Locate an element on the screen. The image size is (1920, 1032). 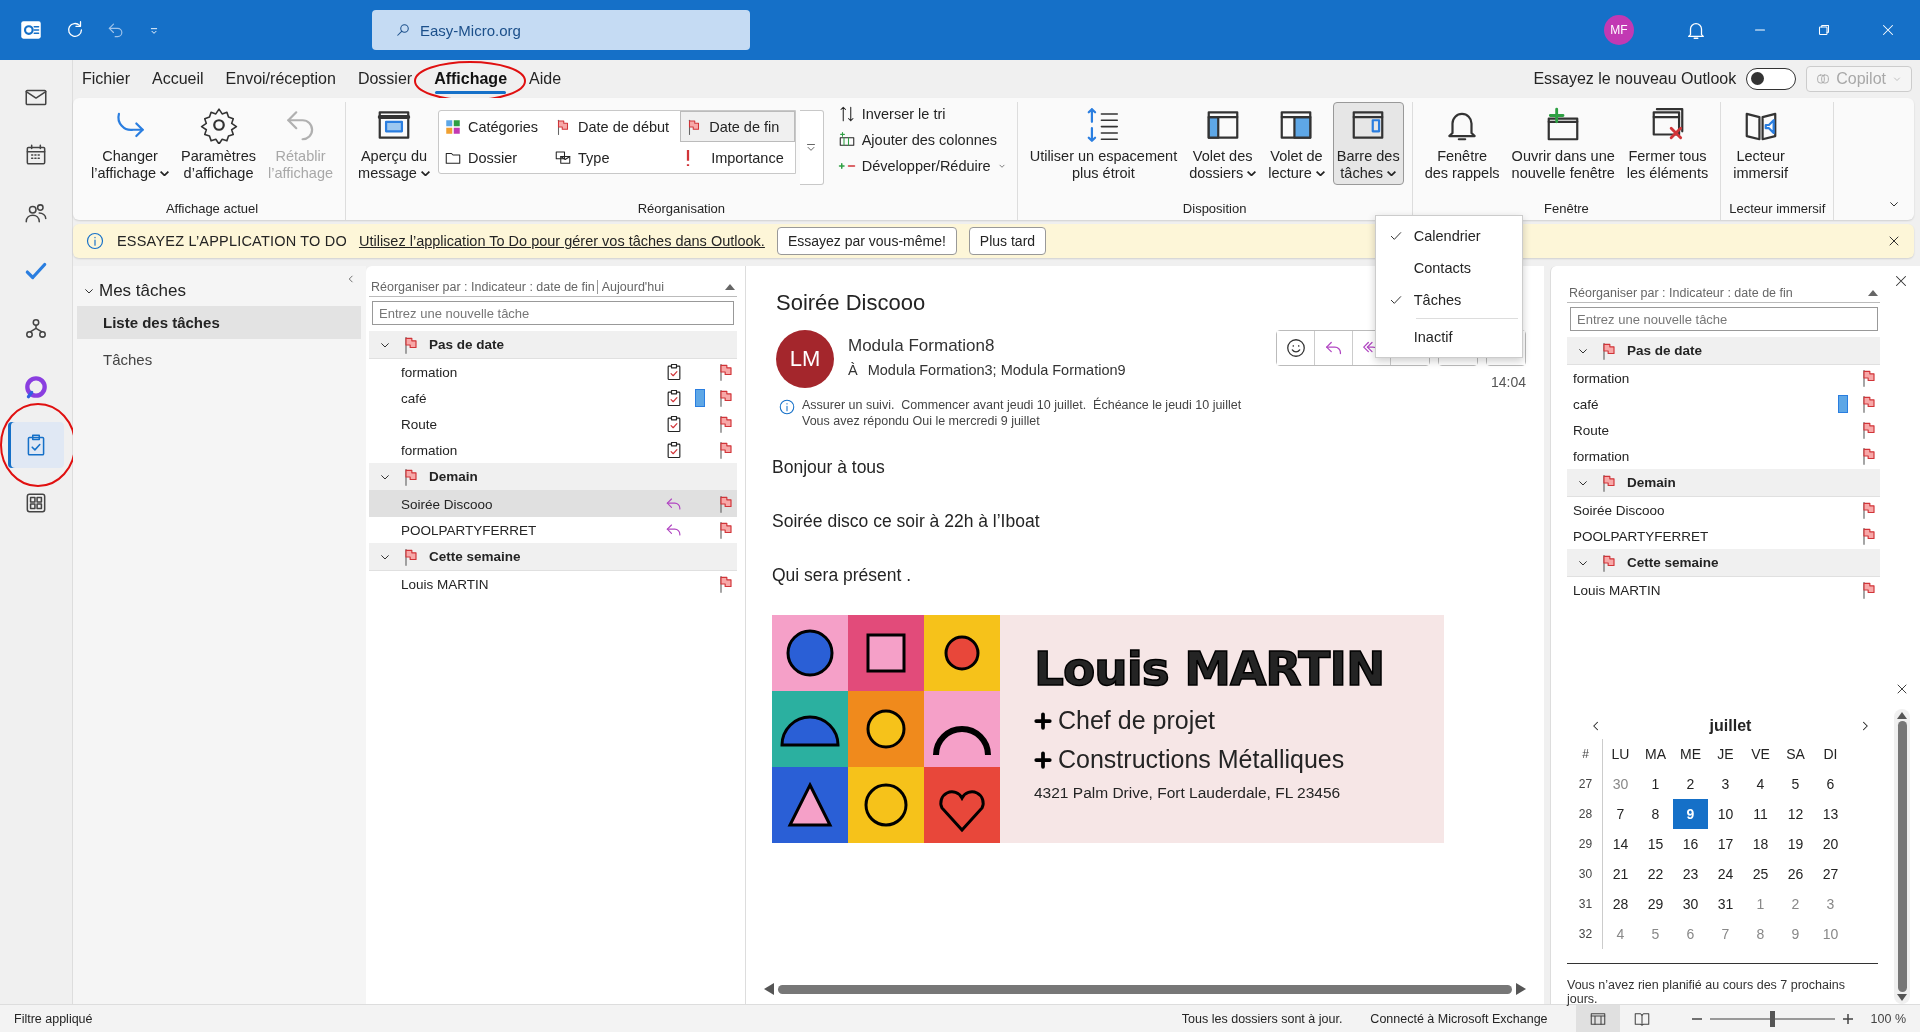
react-button is located at coordinates (1296, 348).